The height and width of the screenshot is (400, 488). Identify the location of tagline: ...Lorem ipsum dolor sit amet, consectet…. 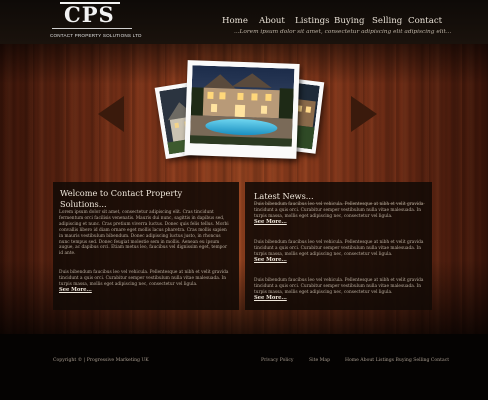
(343, 32).